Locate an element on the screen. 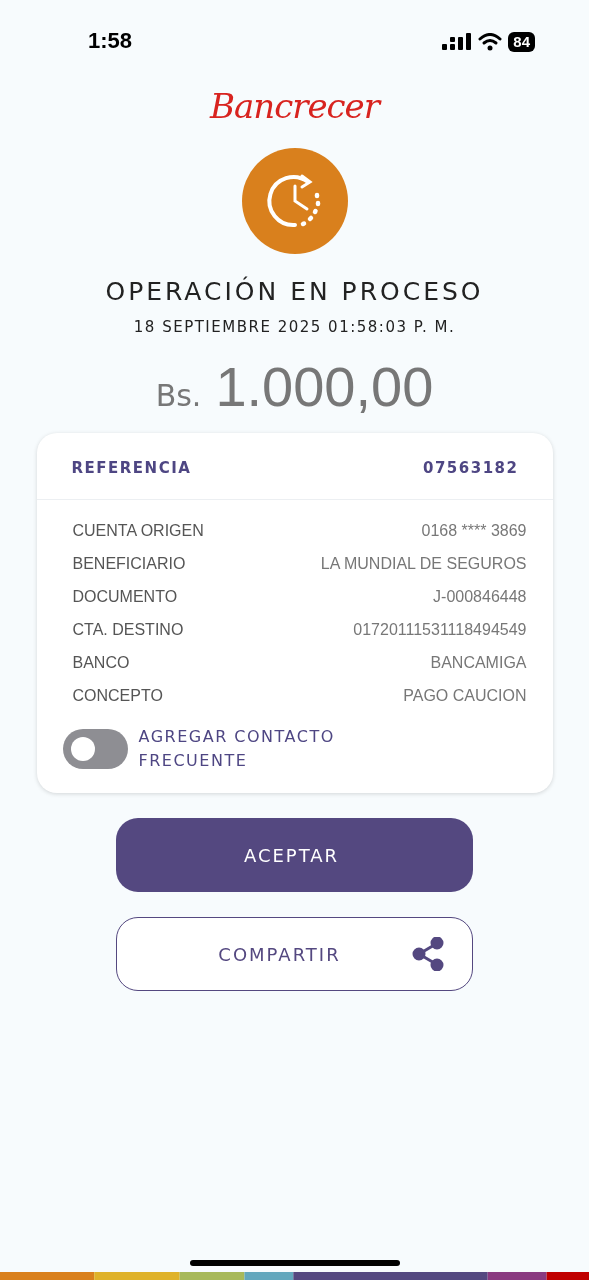  detail-value: 0168 **** 3869 is located at coordinates (474, 531).